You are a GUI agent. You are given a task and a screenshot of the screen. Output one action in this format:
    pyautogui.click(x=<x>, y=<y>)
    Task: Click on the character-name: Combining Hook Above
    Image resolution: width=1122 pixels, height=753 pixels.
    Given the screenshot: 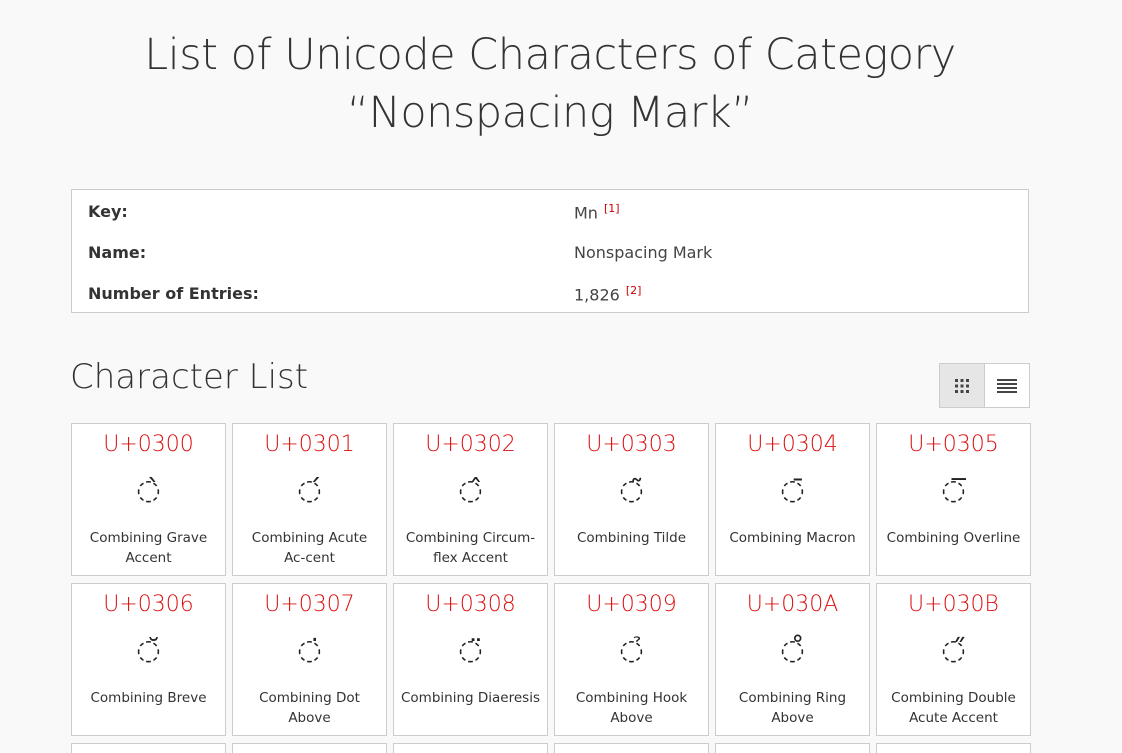 What is the action you would take?
    pyautogui.click(x=631, y=708)
    